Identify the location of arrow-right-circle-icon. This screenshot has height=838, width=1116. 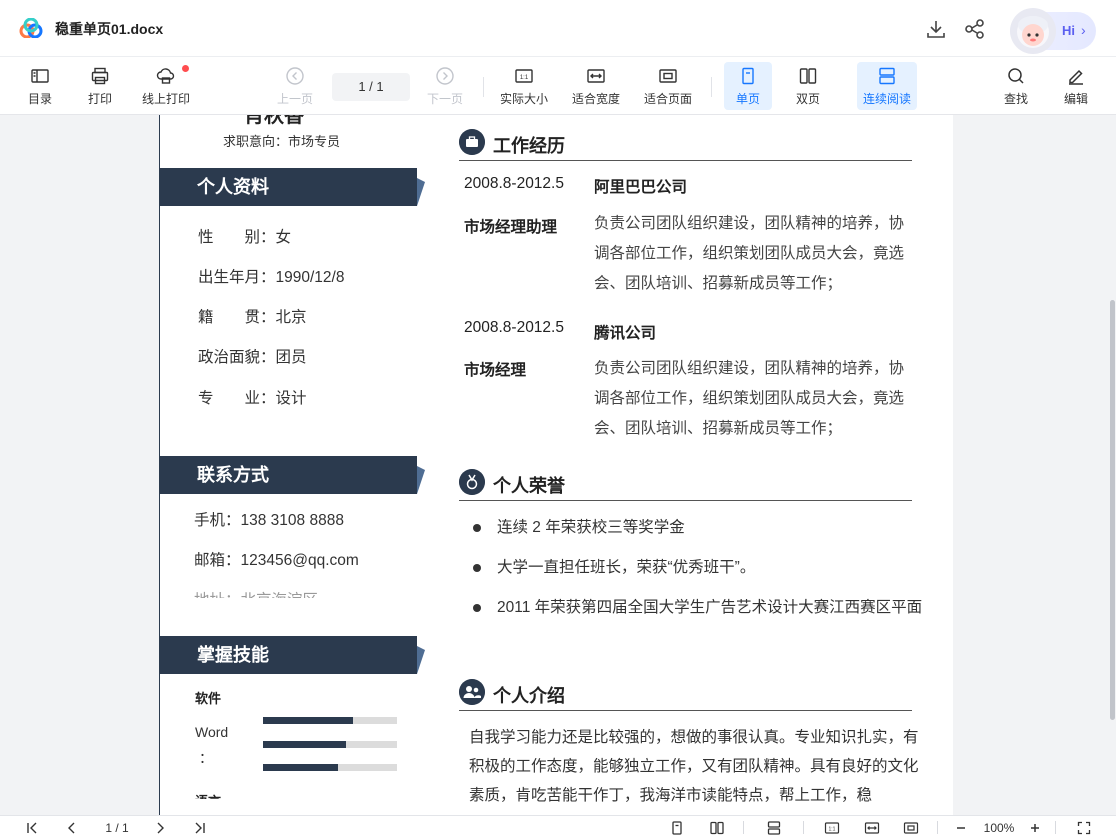
(445, 75).